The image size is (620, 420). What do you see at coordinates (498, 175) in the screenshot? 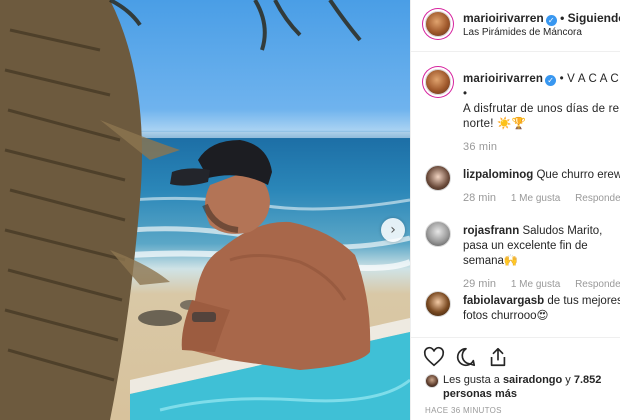
I see `comment-username: lizpalominog` at bounding box center [498, 175].